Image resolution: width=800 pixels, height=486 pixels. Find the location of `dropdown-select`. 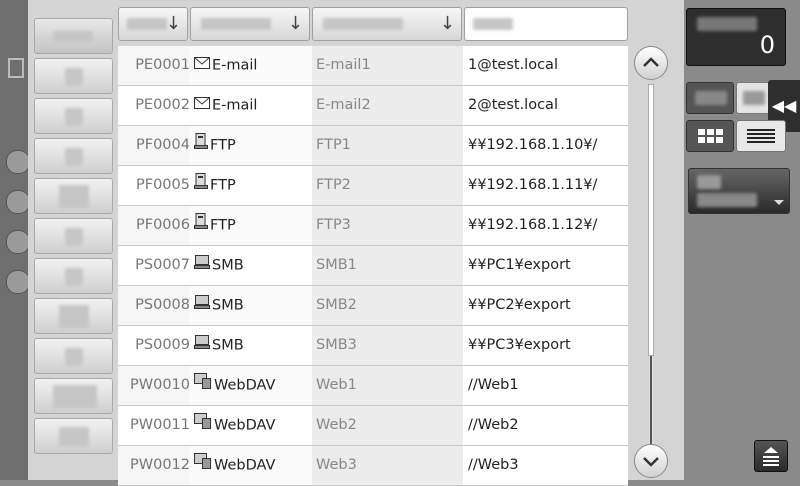

dropdown-select is located at coordinates (739, 191).